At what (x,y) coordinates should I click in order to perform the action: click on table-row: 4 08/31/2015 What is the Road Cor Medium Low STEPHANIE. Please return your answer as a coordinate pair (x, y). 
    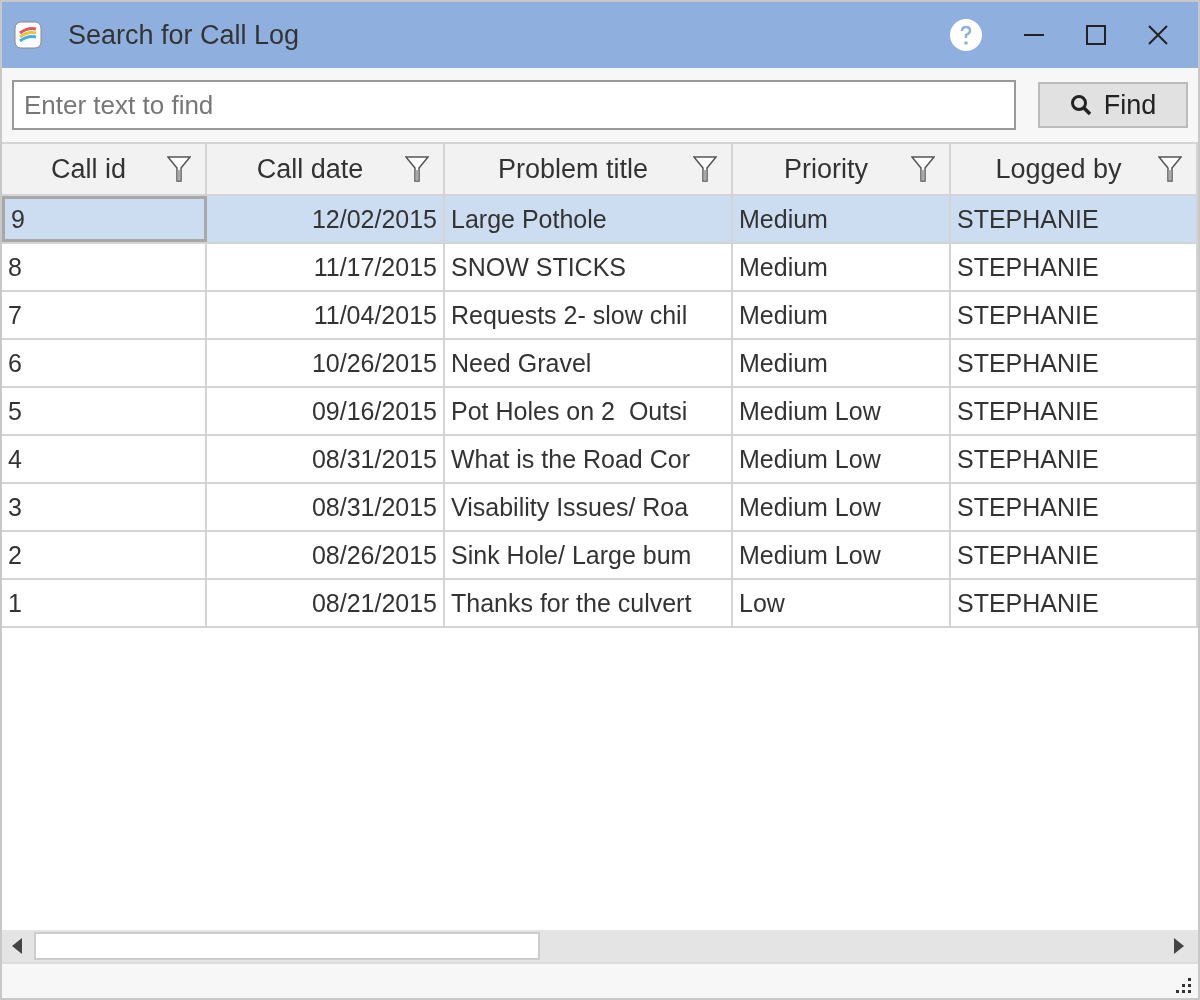
    Looking at the image, I should click on (600, 460).